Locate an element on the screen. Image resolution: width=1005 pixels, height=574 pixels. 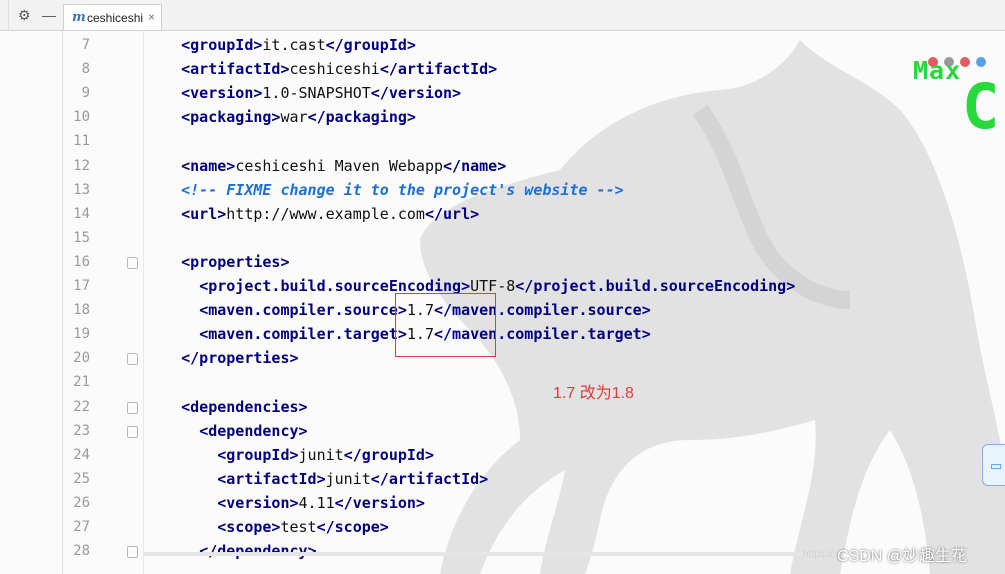
code-line: <packaging>war</packaging> is located at coordinates (280, 117).